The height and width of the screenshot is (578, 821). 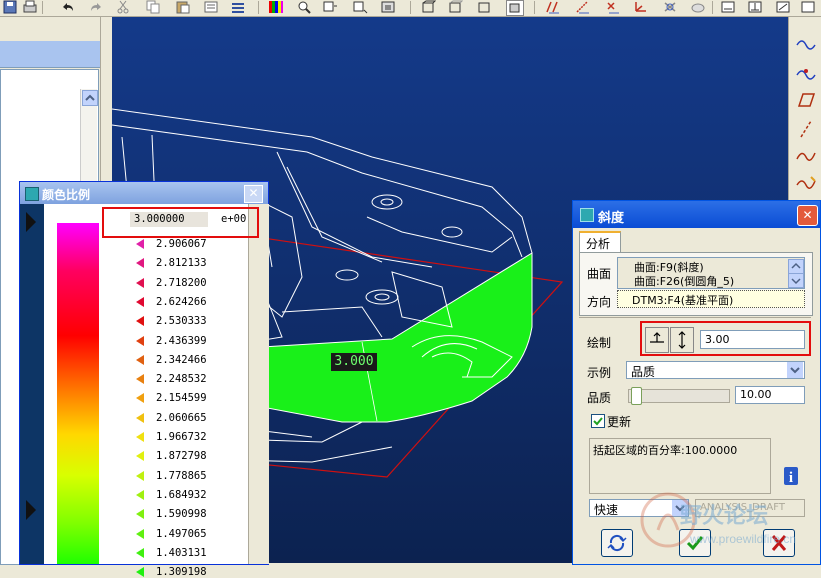 What do you see at coordinates (679, 396) in the screenshot?
I see `quality-slider` at bounding box center [679, 396].